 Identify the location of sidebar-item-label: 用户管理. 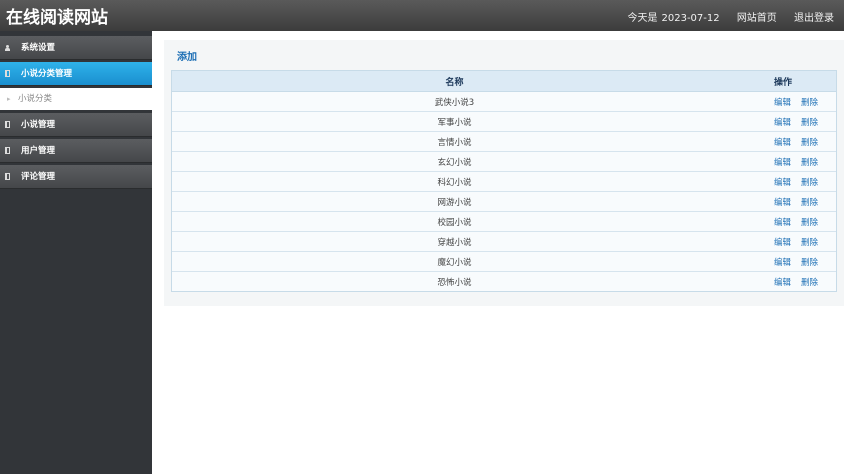
(38, 151).